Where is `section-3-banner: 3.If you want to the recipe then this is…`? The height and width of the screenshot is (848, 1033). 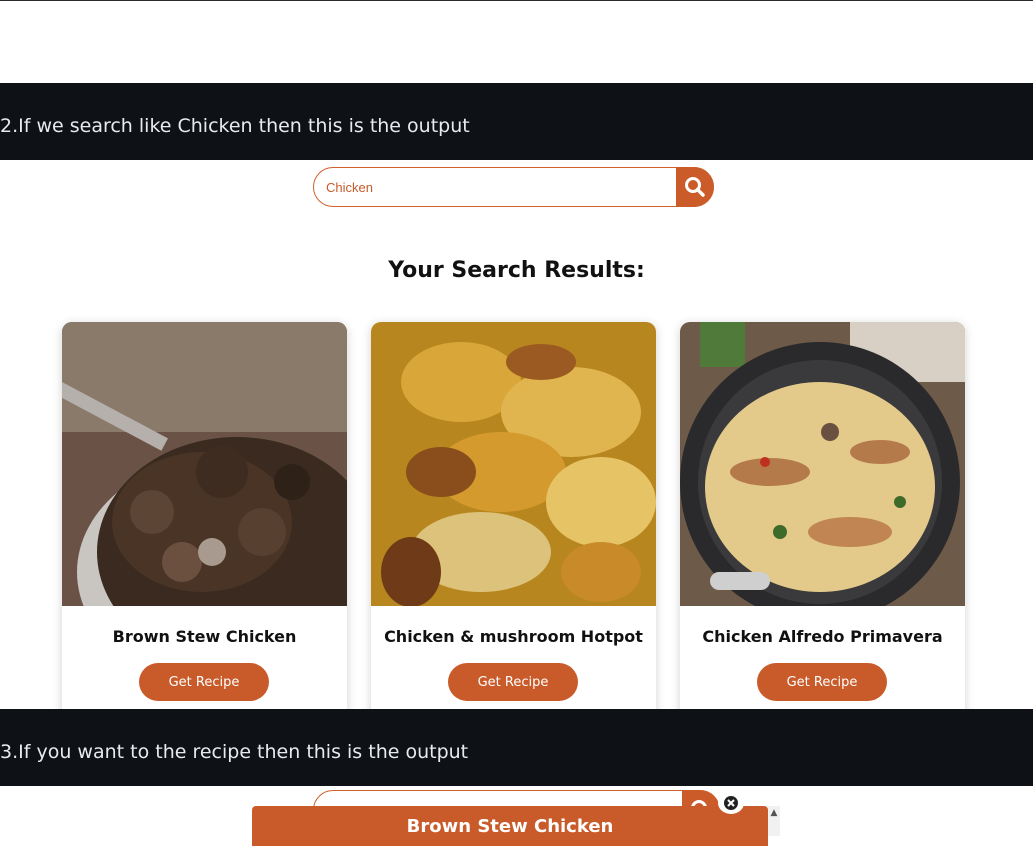
section-3-banner: 3.If you want to the recipe then this is… is located at coordinates (516, 747).